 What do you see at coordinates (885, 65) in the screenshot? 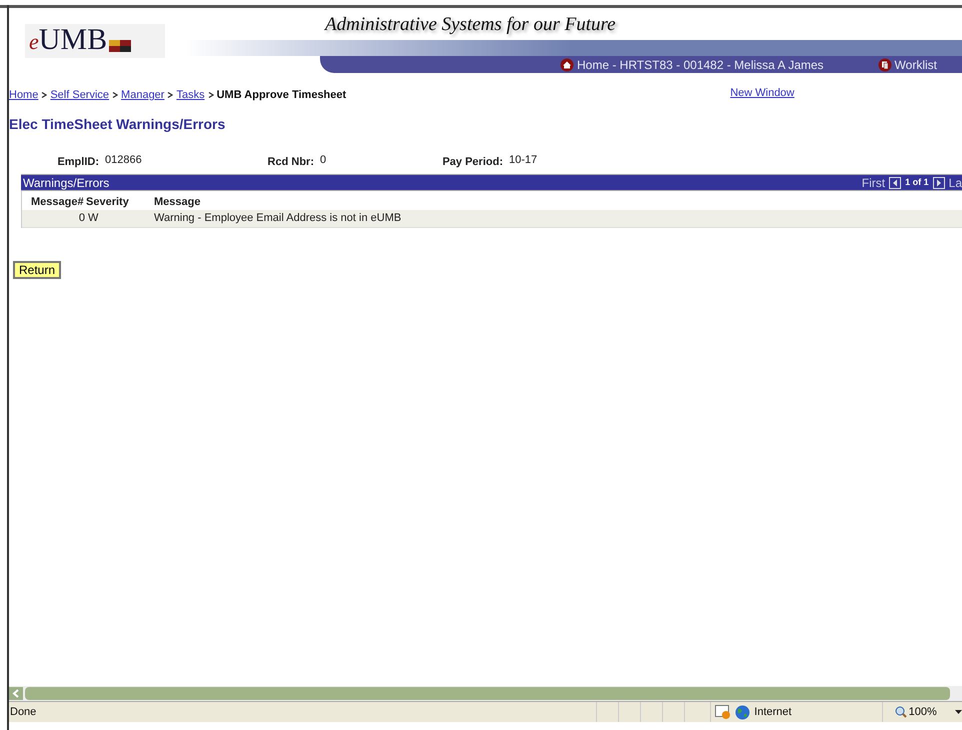
I see `documents-icon` at bounding box center [885, 65].